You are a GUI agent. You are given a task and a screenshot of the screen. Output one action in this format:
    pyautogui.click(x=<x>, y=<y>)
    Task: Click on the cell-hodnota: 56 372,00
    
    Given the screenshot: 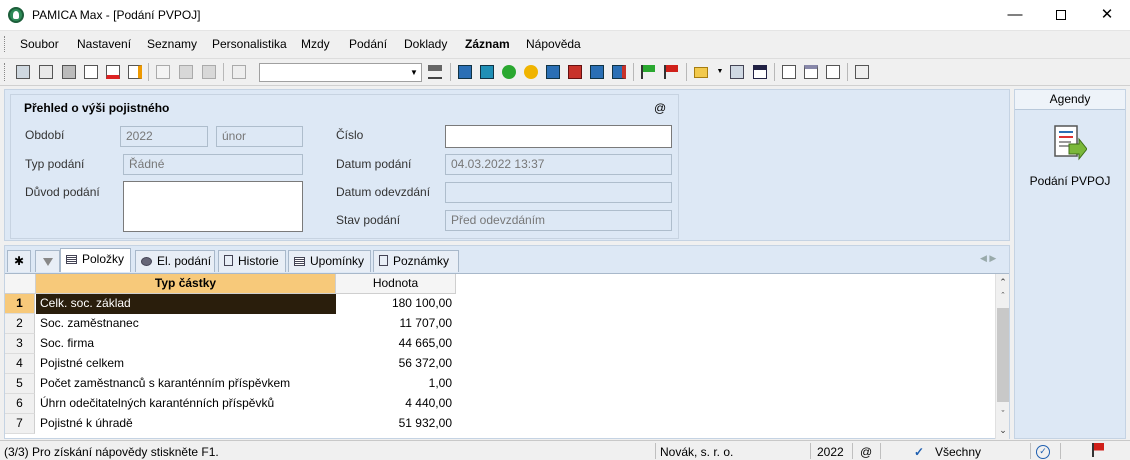 What is the action you would take?
    pyautogui.click(x=396, y=364)
    